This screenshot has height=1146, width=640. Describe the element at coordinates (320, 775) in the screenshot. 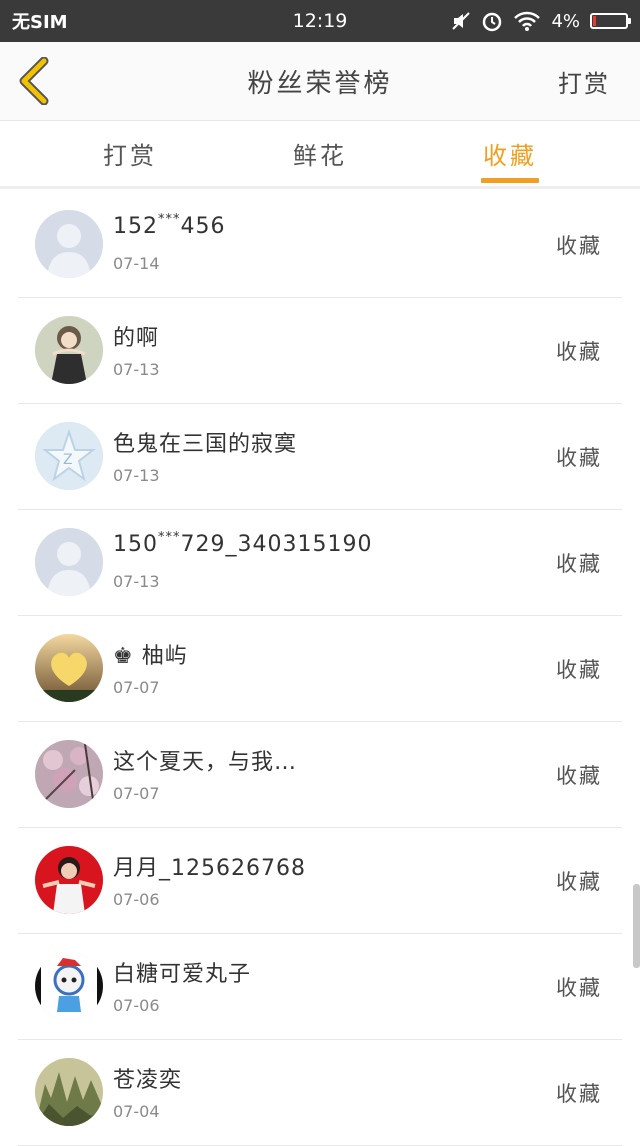

I see `list-item: 这个夏天，与我… 07-07 收藏` at that location.